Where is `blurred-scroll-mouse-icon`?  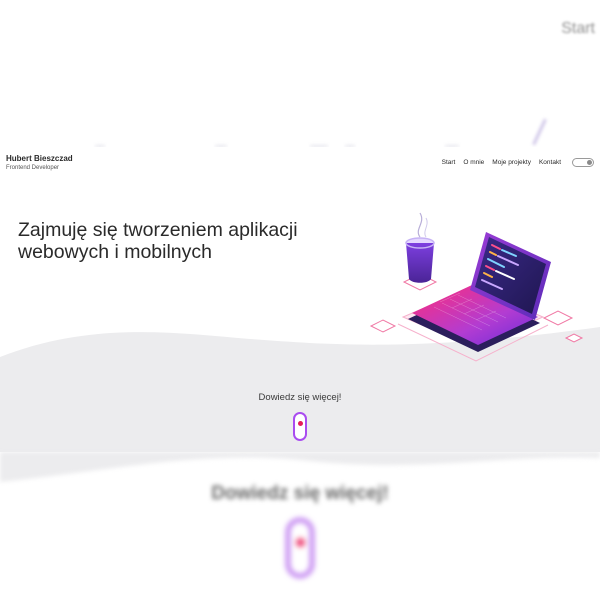
blurred-scroll-mouse-icon is located at coordinates (300, 548).